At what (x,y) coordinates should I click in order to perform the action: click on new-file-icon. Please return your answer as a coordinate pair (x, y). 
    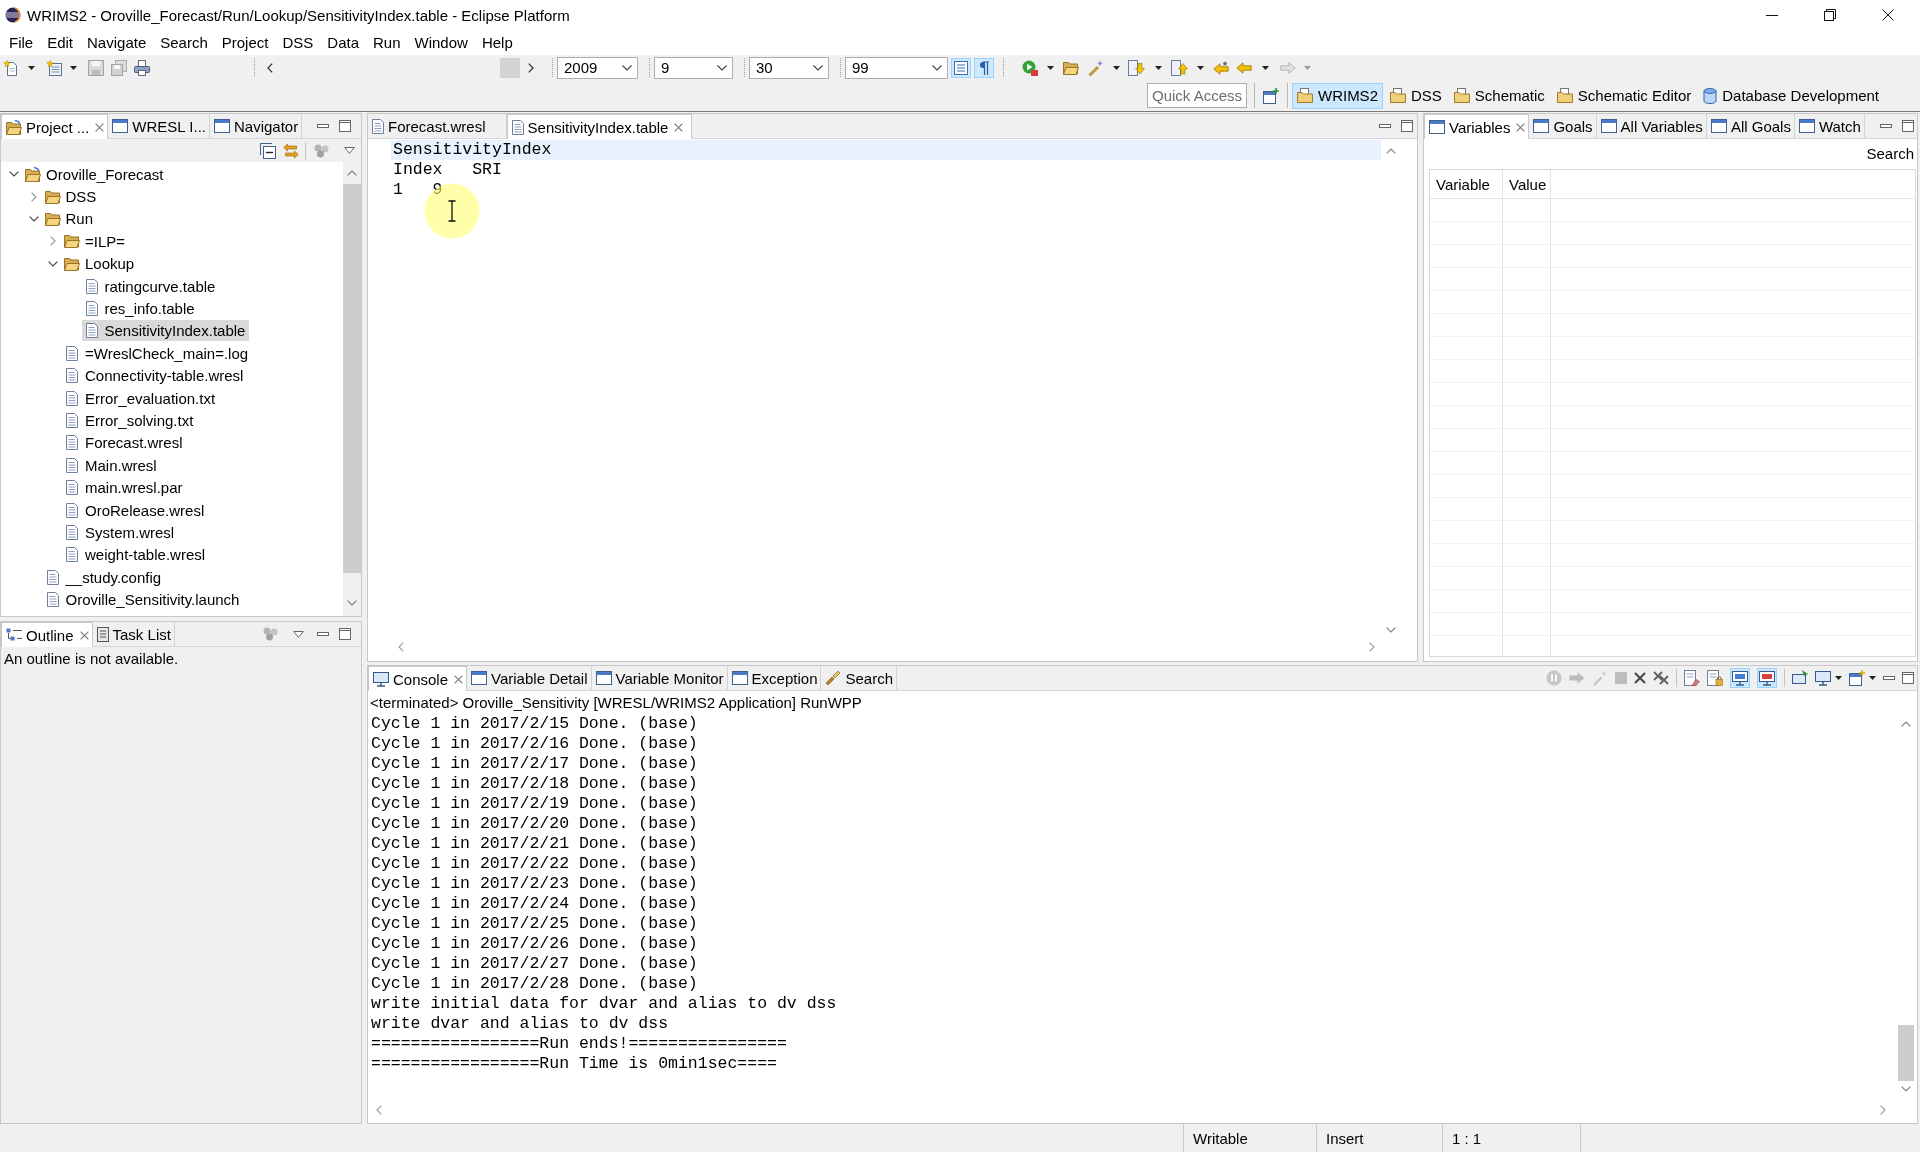
    Looking at the image, I should click on (11, 67).